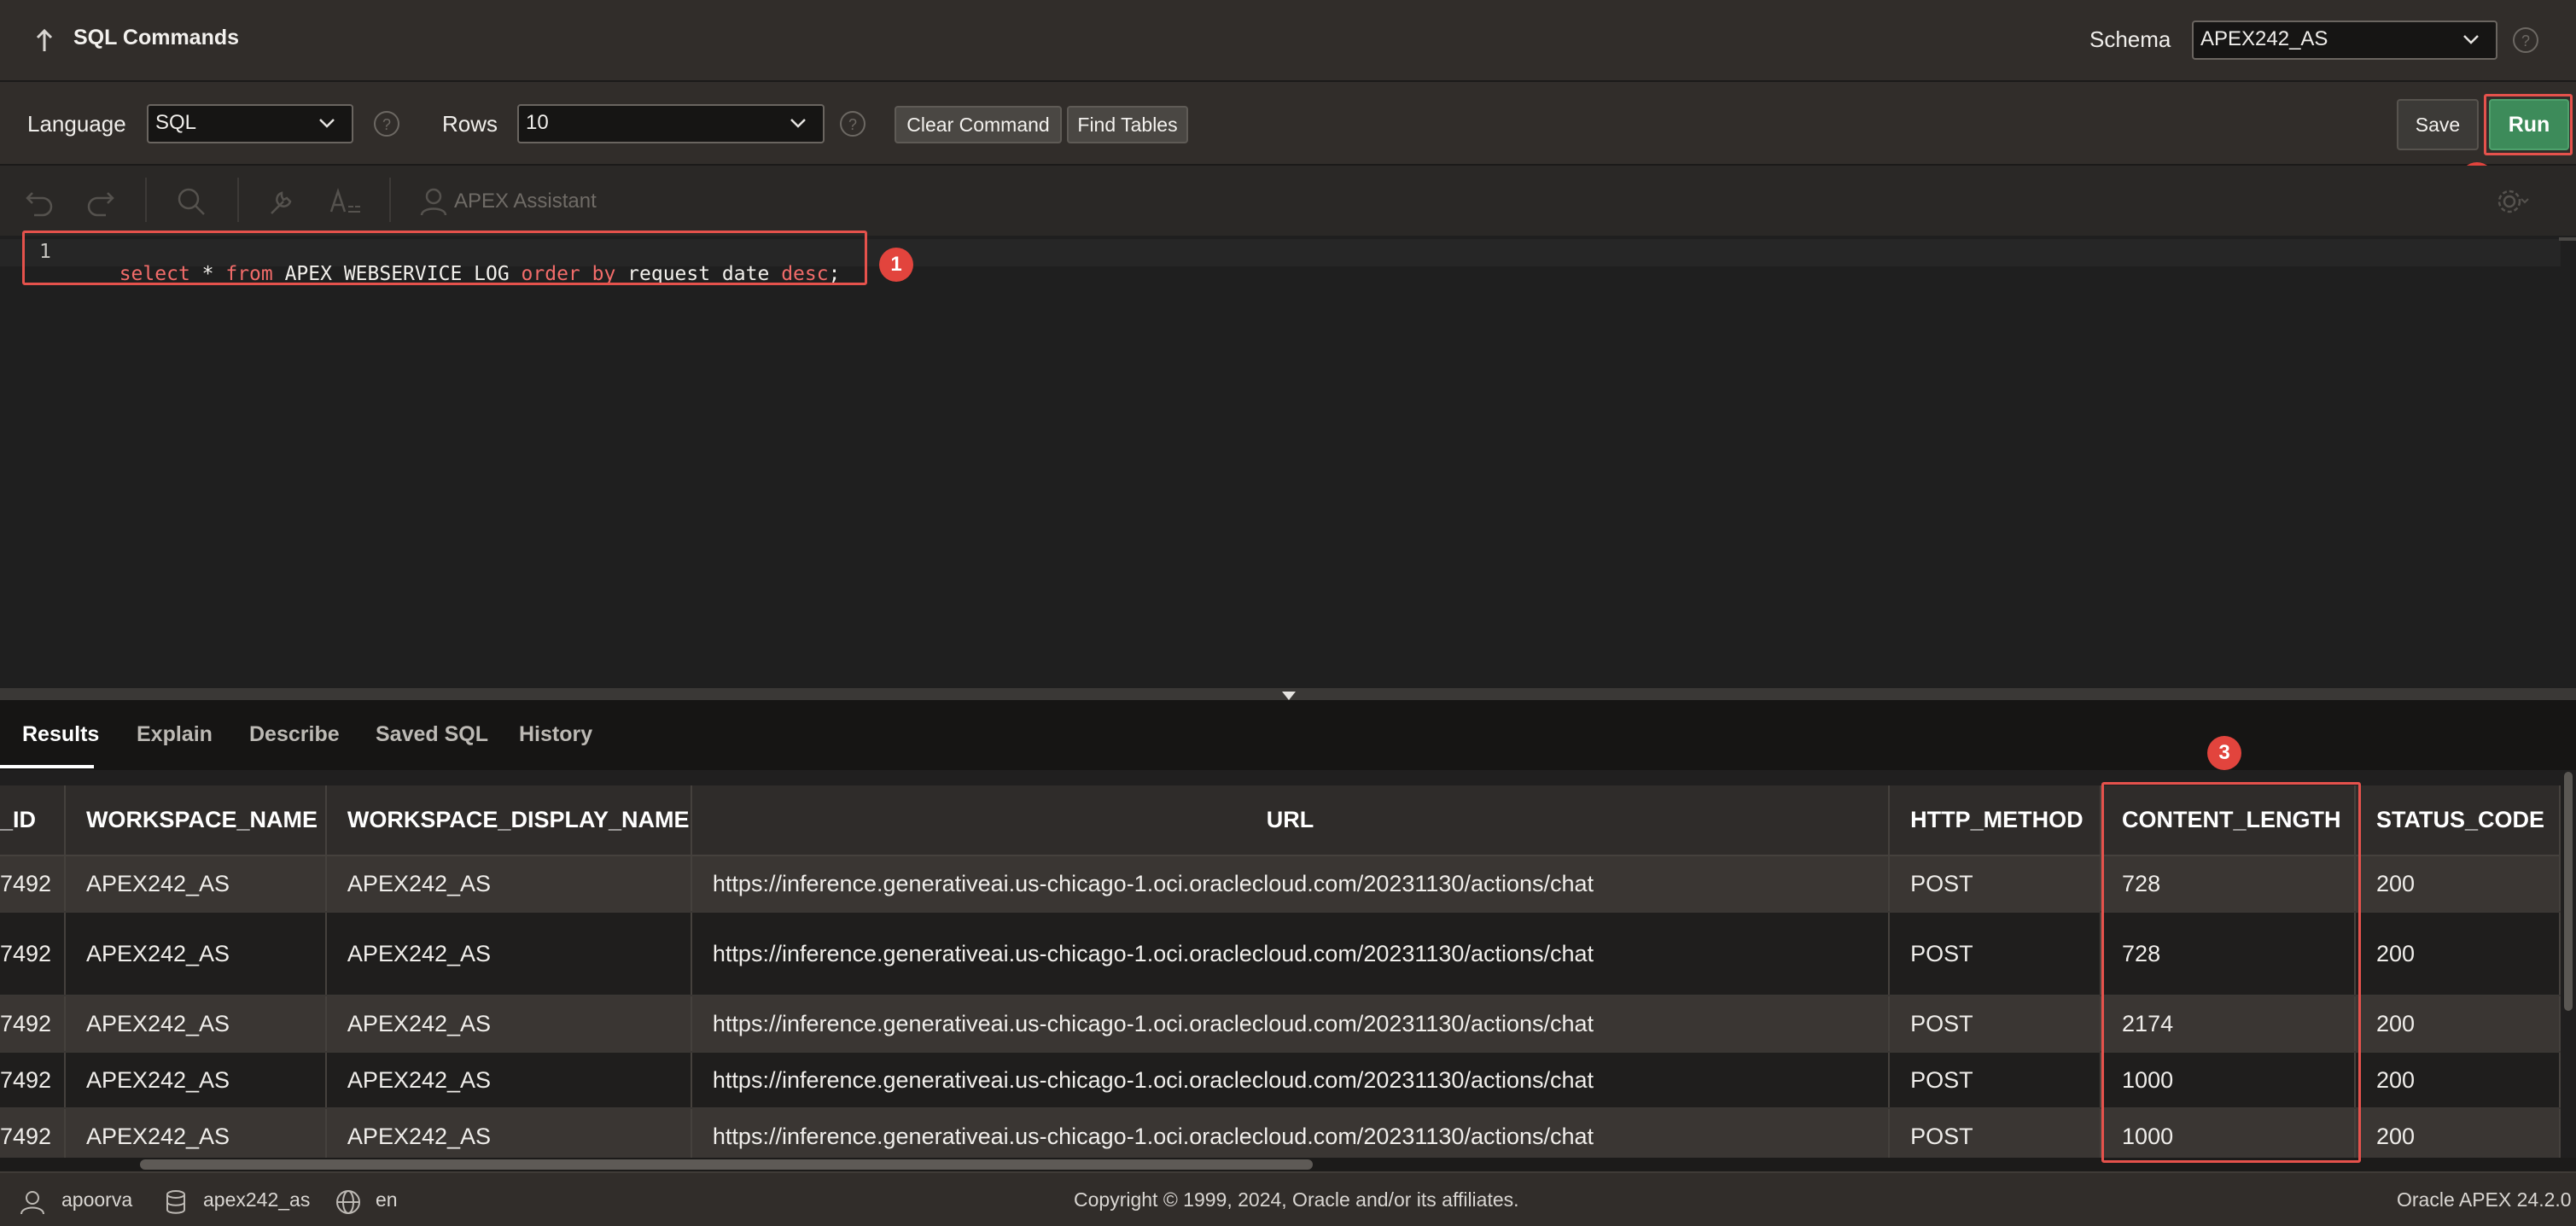 Image resolution: width=2576 pixels, height=1226 pixels. I want to click on page-title: SQL Commands, so click(156, 38).